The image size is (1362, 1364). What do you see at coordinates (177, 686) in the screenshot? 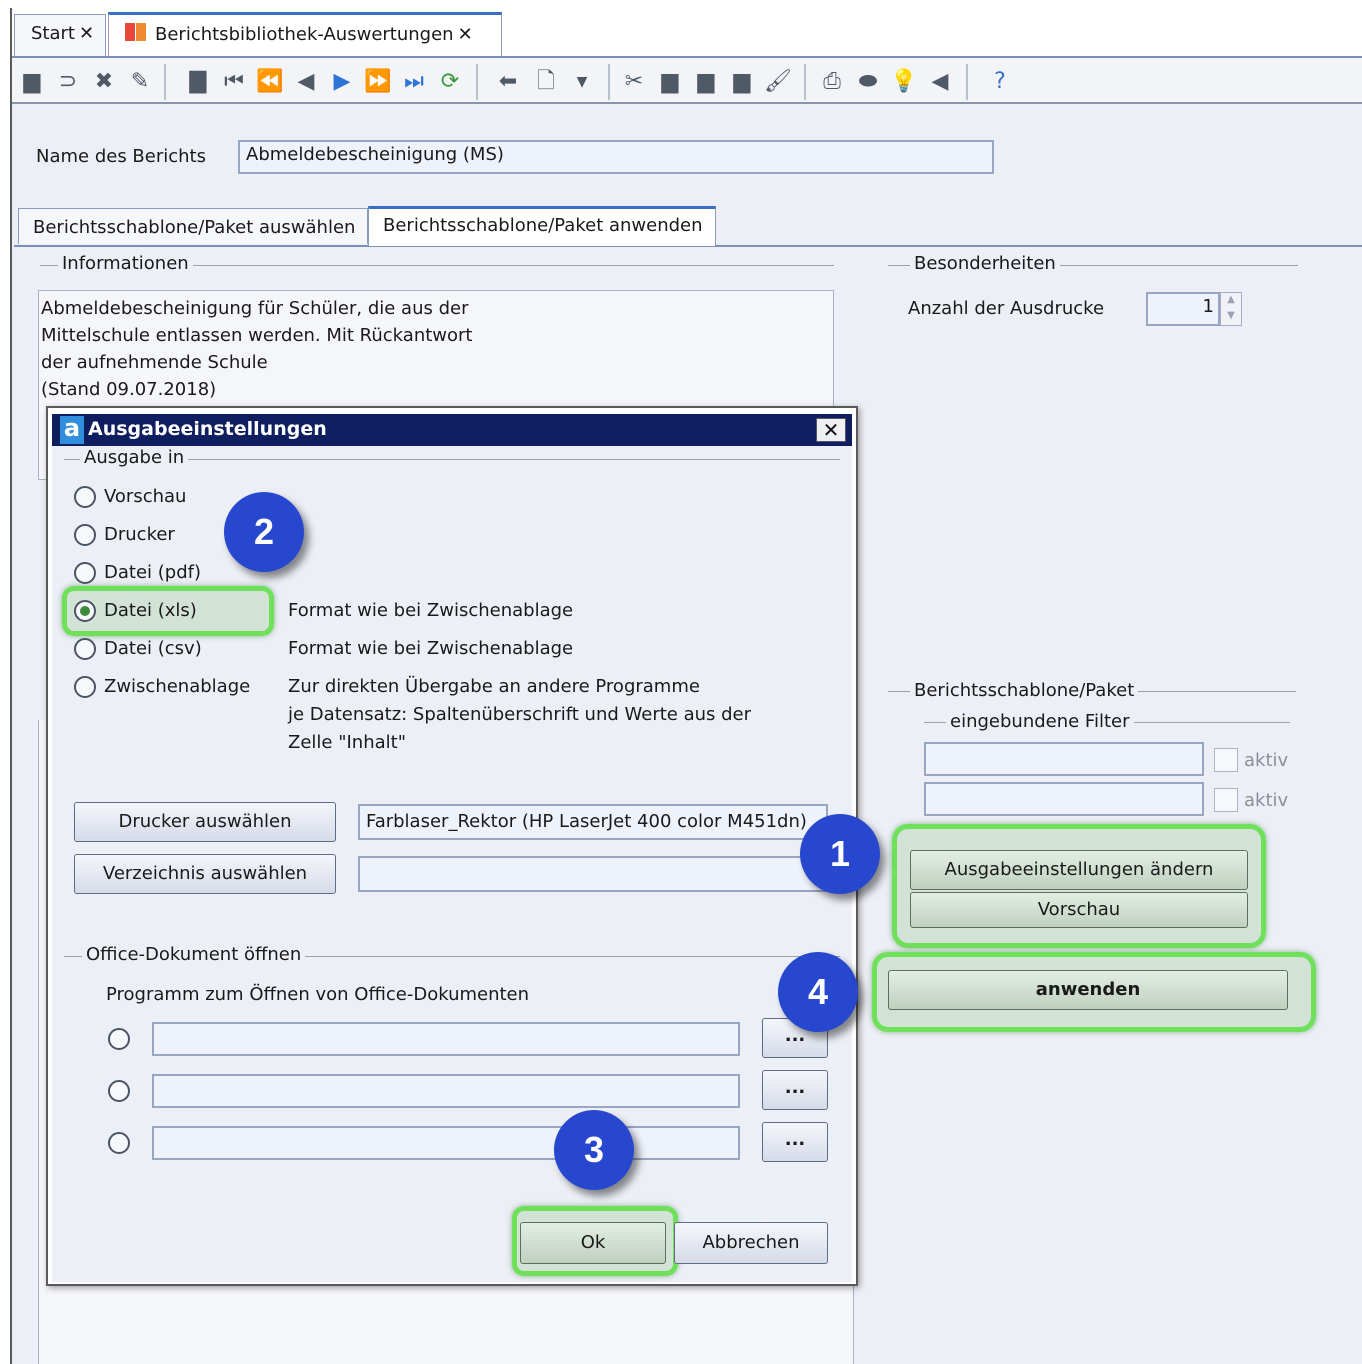
I see `option-label: Zwischenablage` at bounding box center [177, 686].